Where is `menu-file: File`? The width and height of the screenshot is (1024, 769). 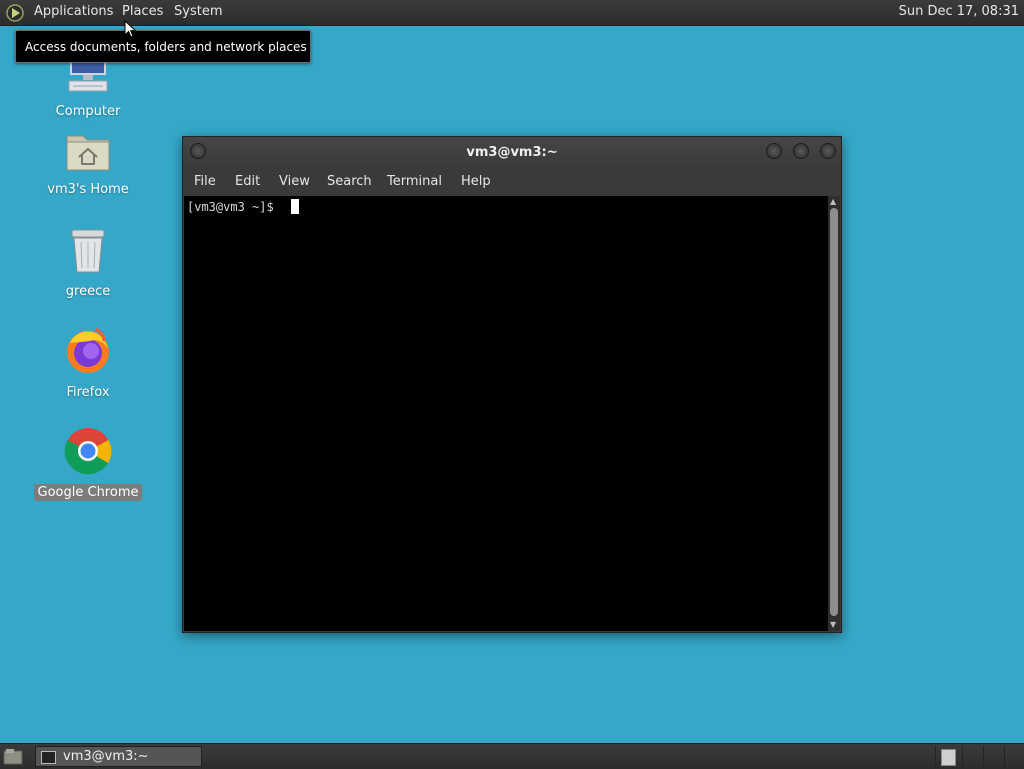
menu-file: File is located at coordinates (205, 181).